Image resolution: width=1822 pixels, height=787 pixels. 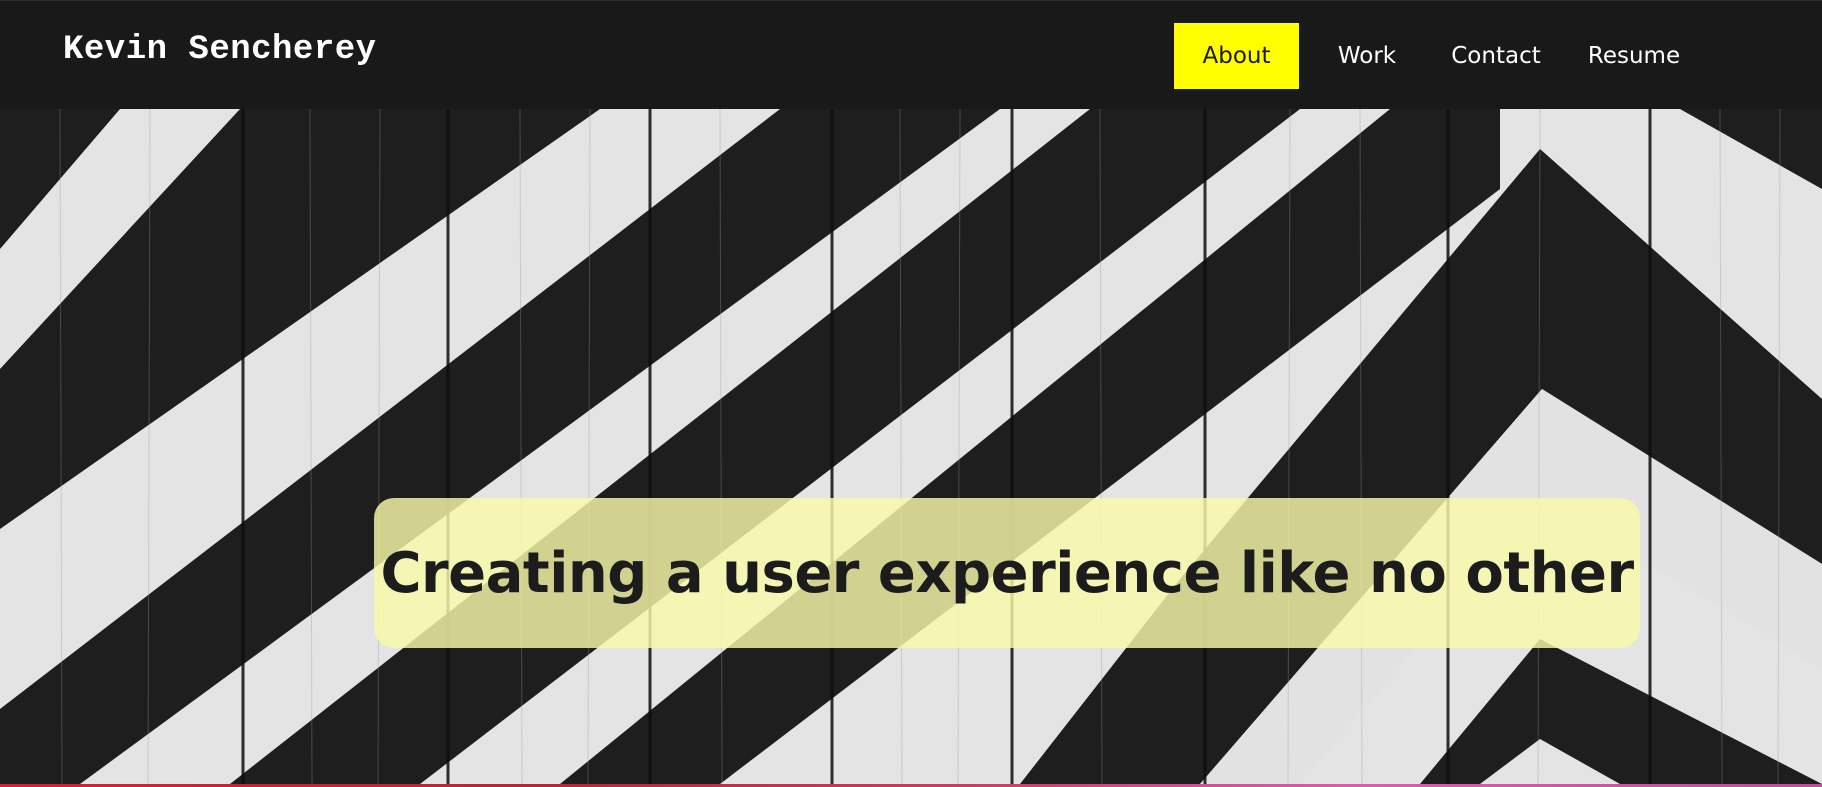 What do you see at coordinates (1236, 56) in the screenshot?
I see `nav-item-about: About` at bounding box center [1236, 56].